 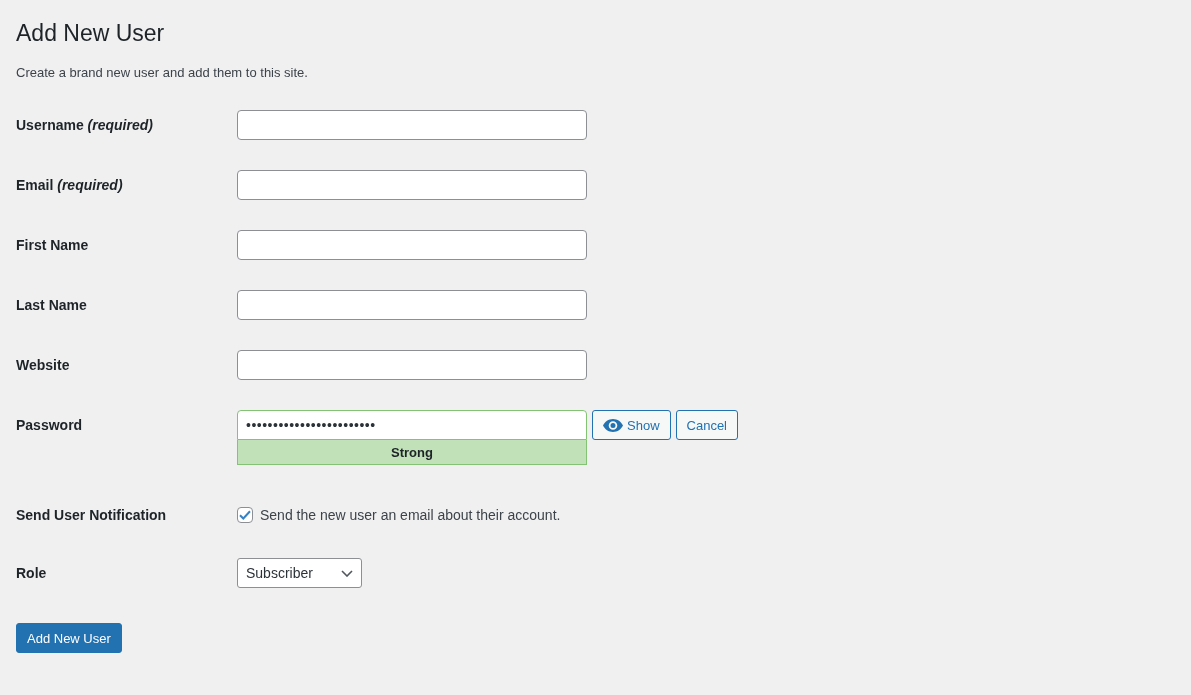 What do you see at coordinates (69, 185) in the screenshot?
I see `field-label: Email (required)` at bounding box center [69, 185].